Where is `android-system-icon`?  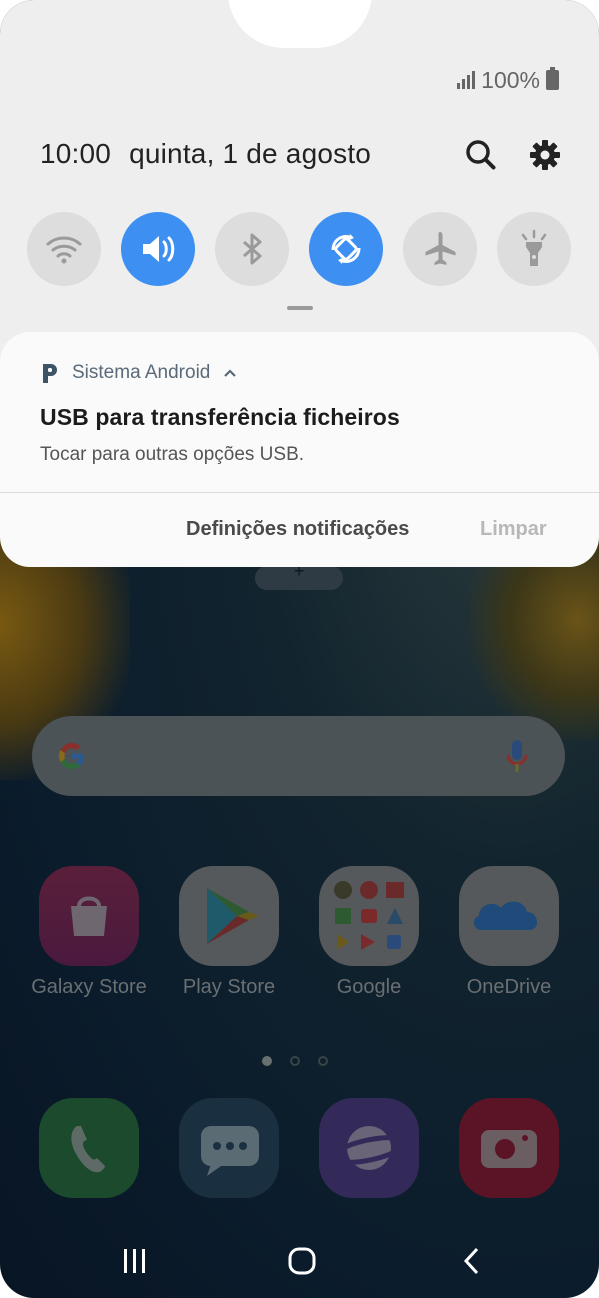
android-system-icon is located at coordinates (50, 373).